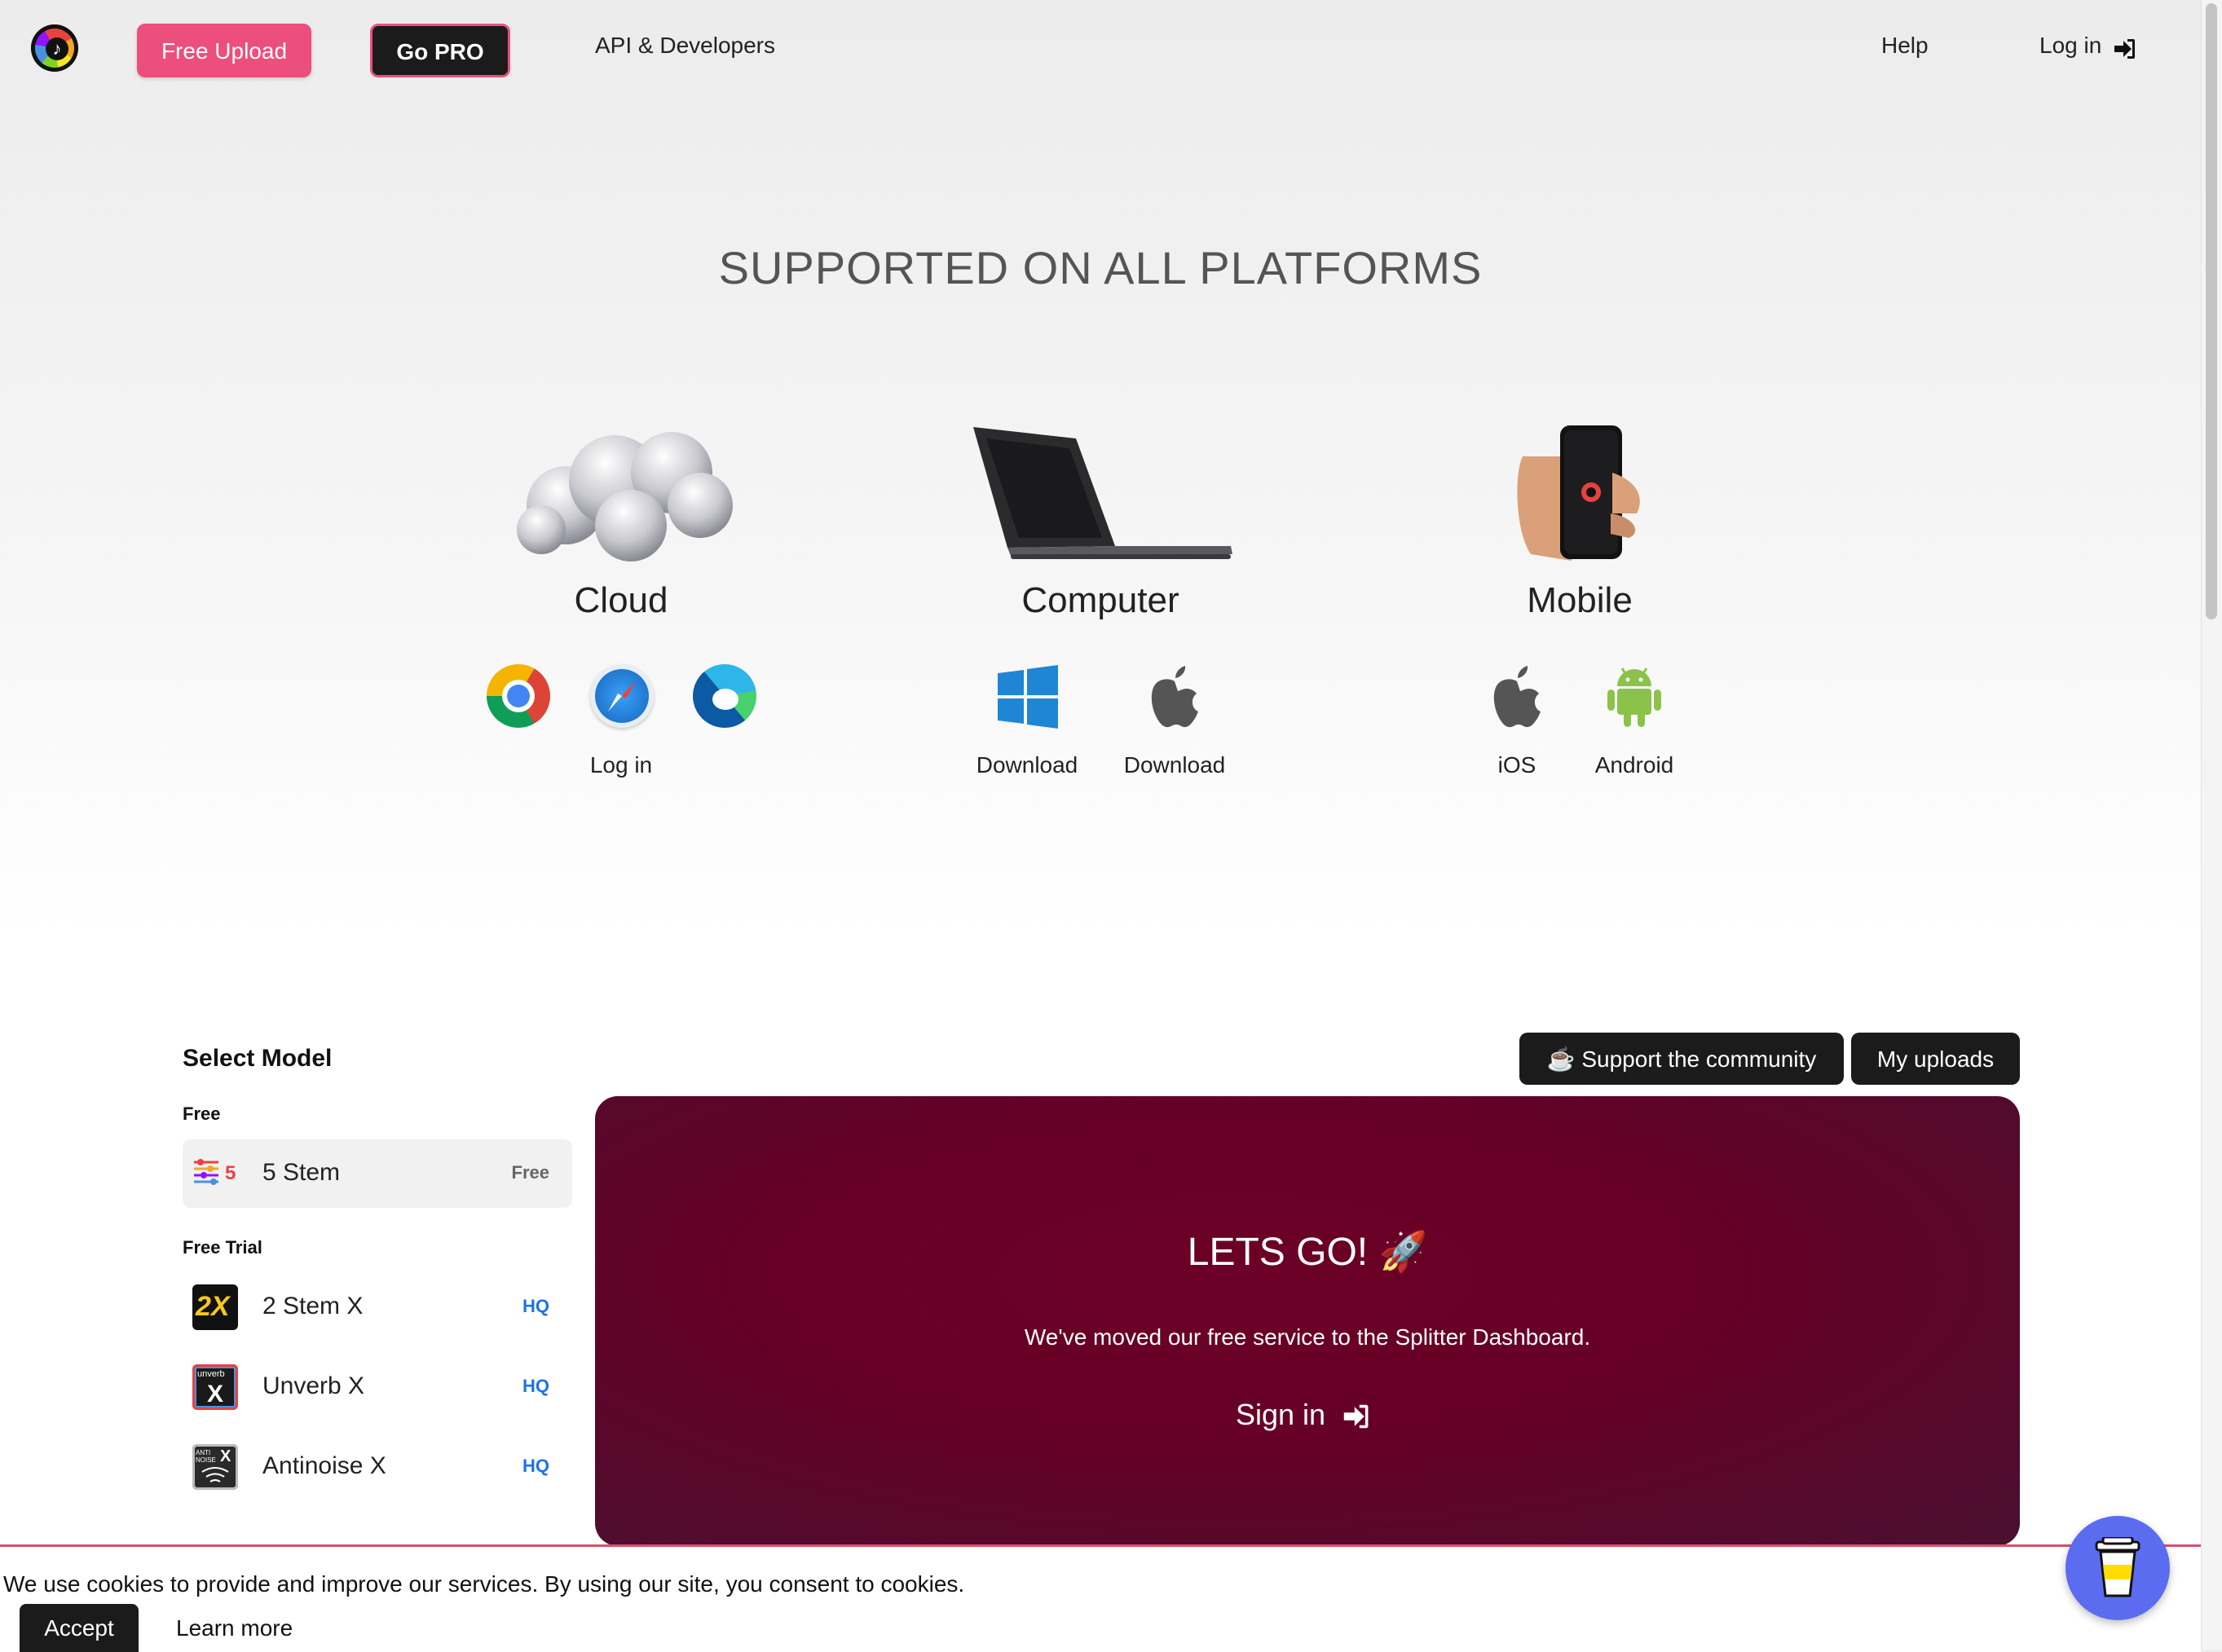 Image resolution: width=2222 pixels, height=1652 pixels. What do you see at coordinates (378, 1387) in the screenshot?
I see `model-option-unverb-x: unverb X Unverb X HQ` at bounding box center [378, 1387].